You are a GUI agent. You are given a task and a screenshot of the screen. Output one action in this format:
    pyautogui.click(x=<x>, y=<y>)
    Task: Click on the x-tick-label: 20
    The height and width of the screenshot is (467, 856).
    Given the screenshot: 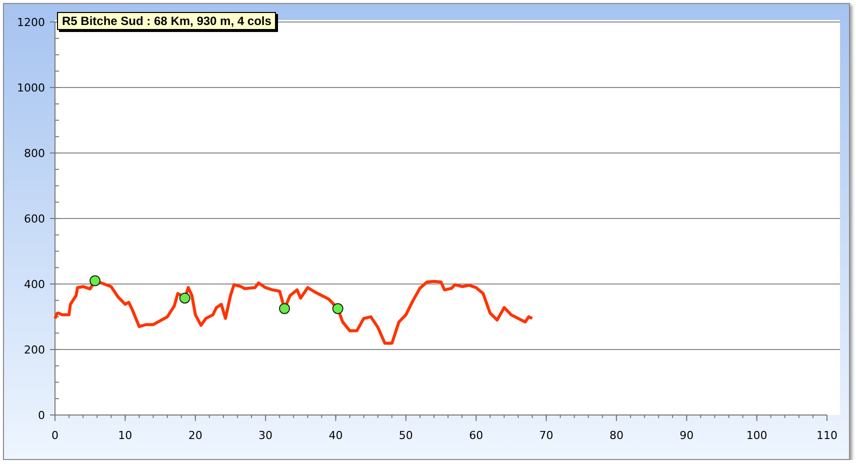 What is the action you would take?
    pyautogui.click(x=195, y=435)
    